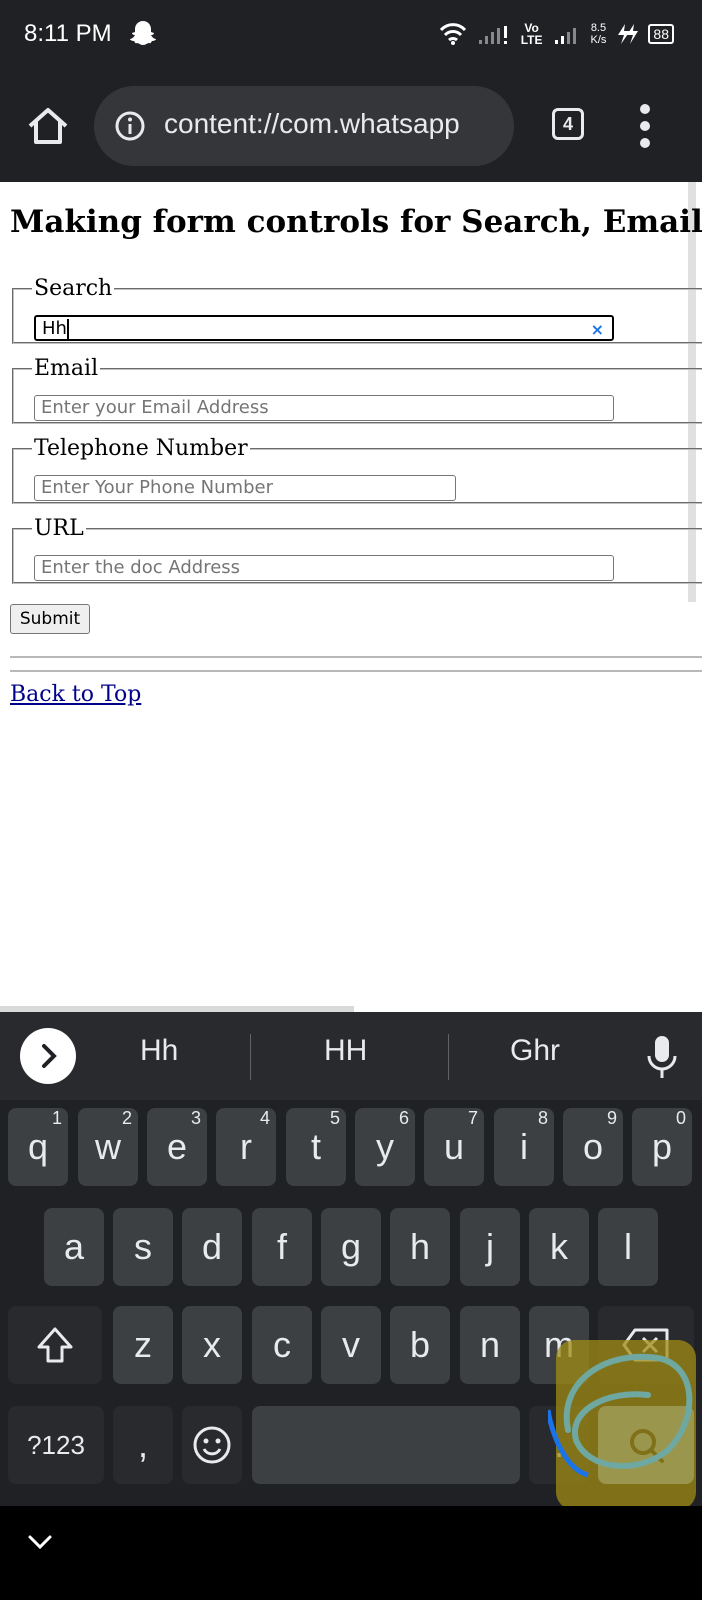 This screenshot has width=702, height=1600. I want to click on key-n: n, so click(490, 1345).